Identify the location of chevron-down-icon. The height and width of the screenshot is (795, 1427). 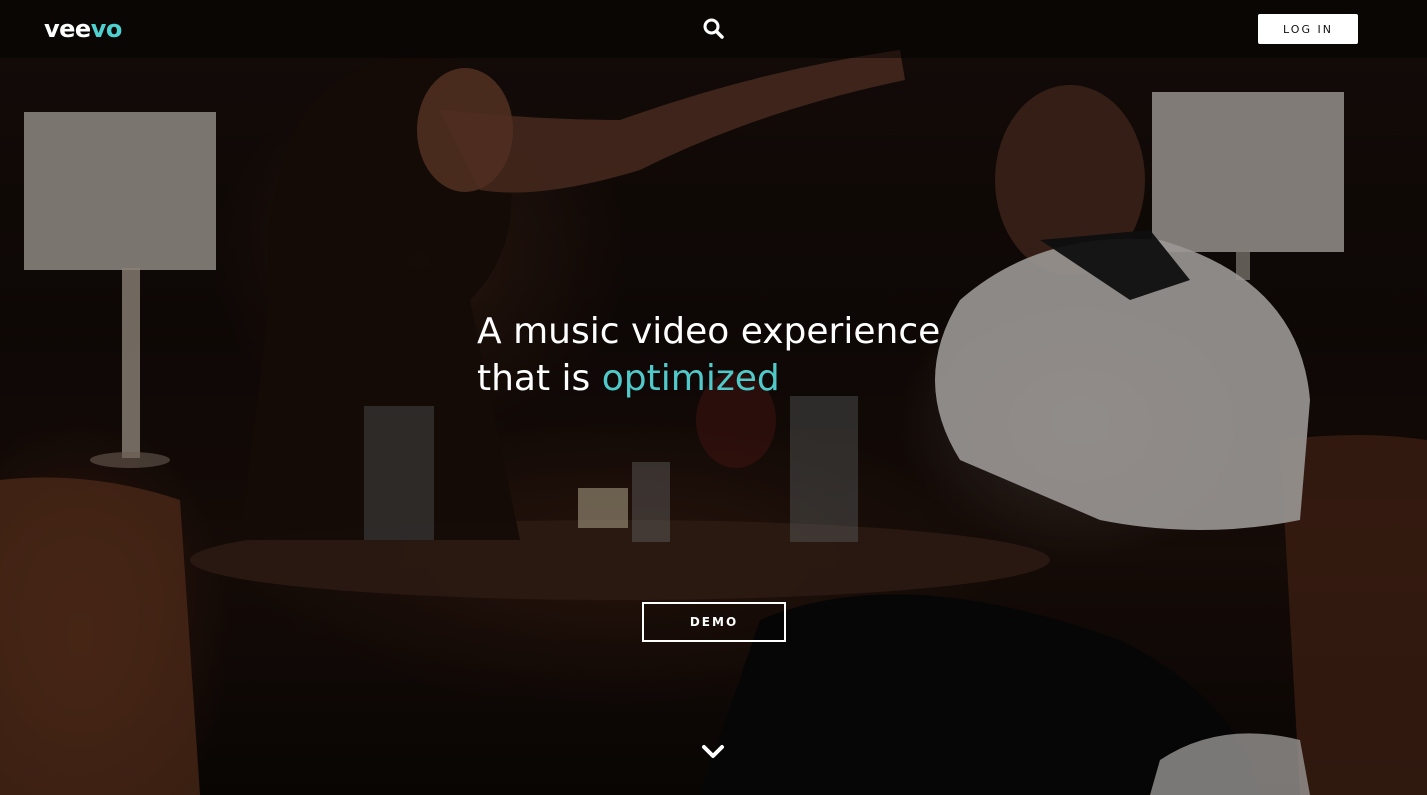
(713, 752).